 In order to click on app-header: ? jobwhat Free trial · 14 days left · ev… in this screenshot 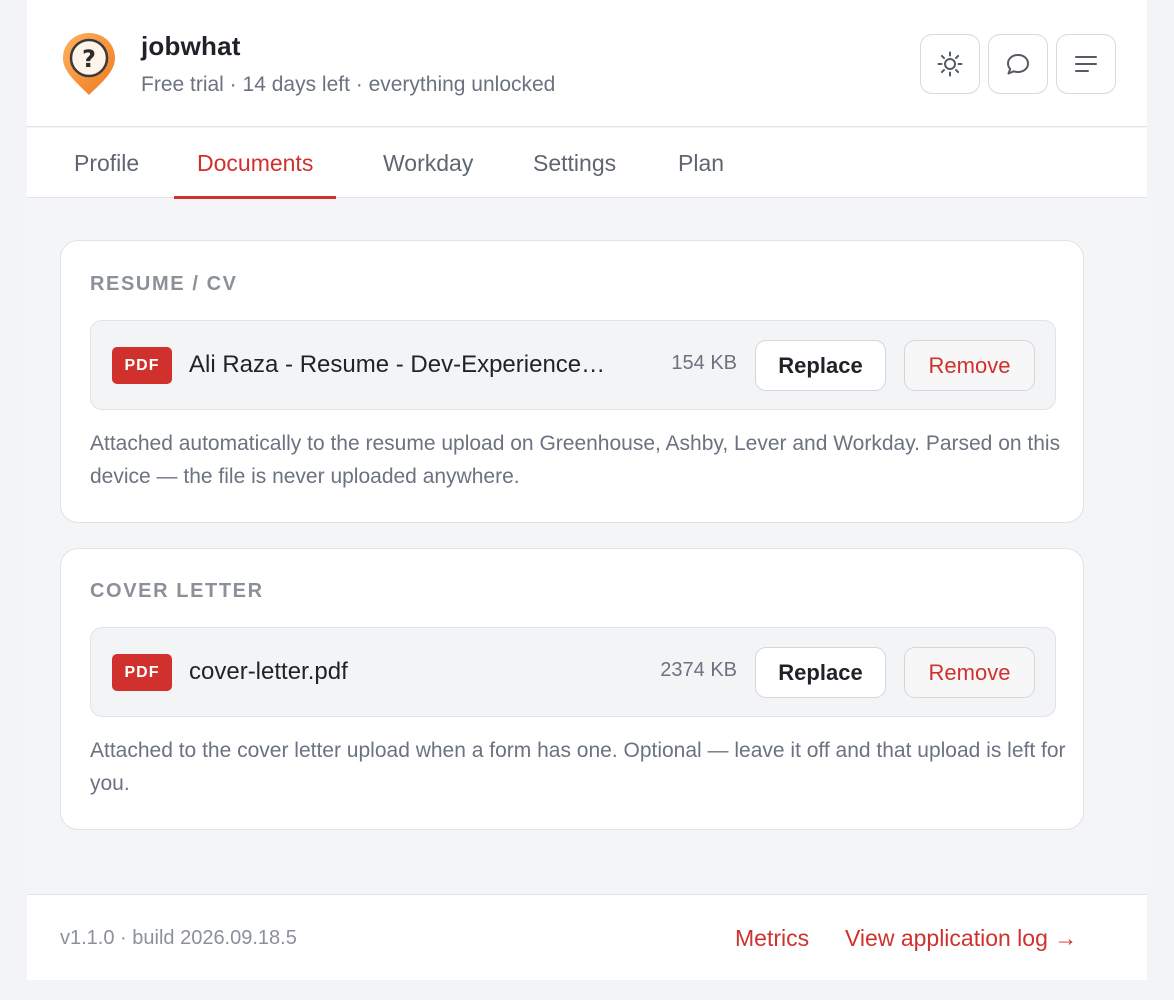, I will do `click(587, 63)`.